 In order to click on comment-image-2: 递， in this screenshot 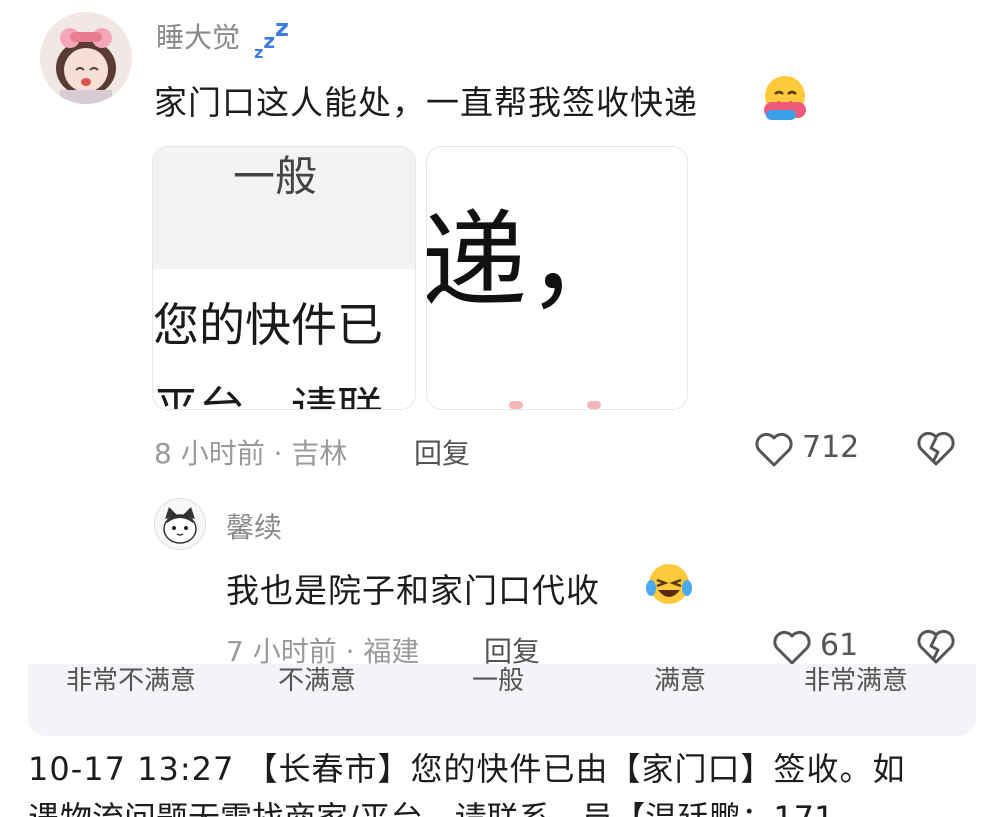, I will do `click(557, 278)`.